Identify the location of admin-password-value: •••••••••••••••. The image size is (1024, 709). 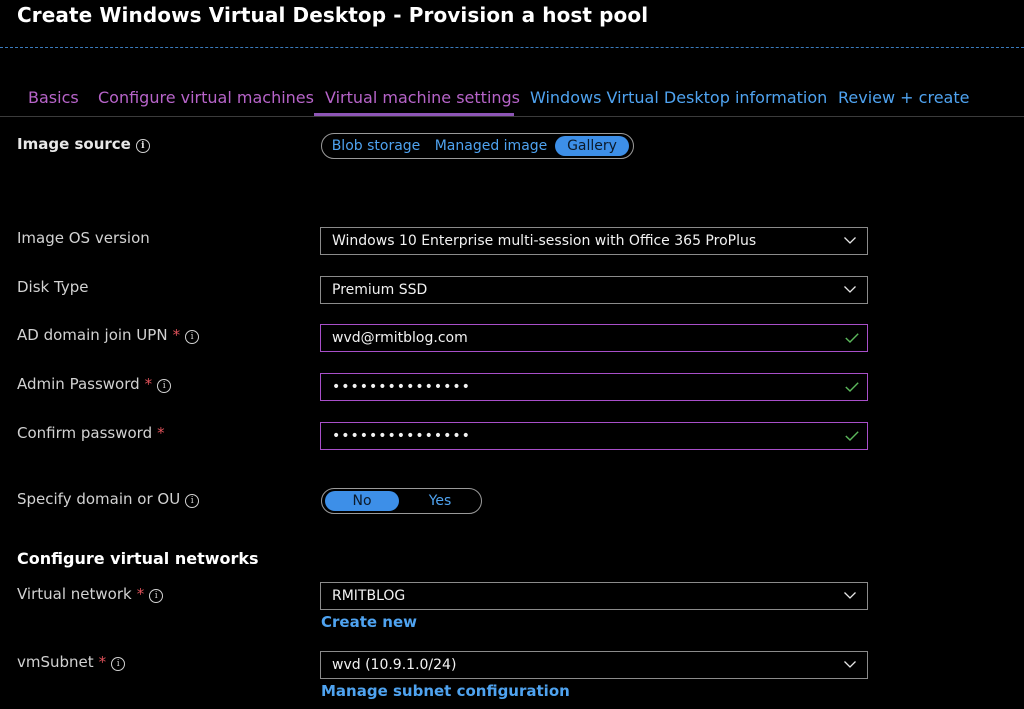
(401, 387).